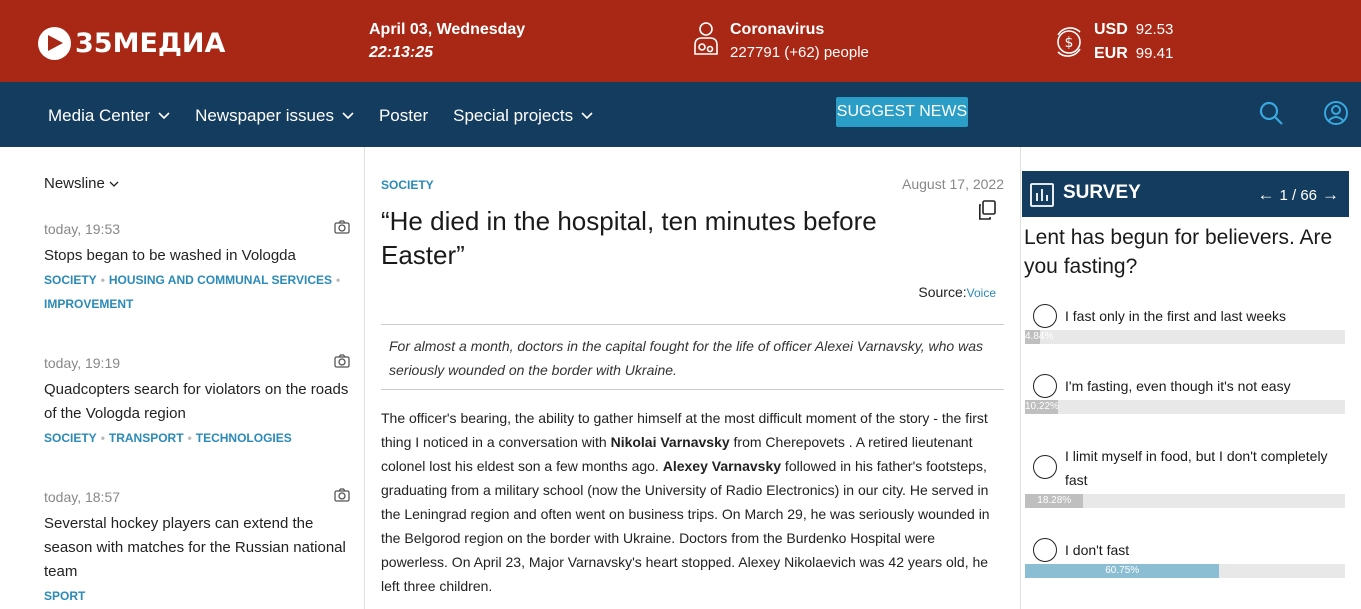  What do you see at coordinates (1330, 195) in the screenshot?
I see `arrow-right-icon: →` at bounding box center [1330, 195].